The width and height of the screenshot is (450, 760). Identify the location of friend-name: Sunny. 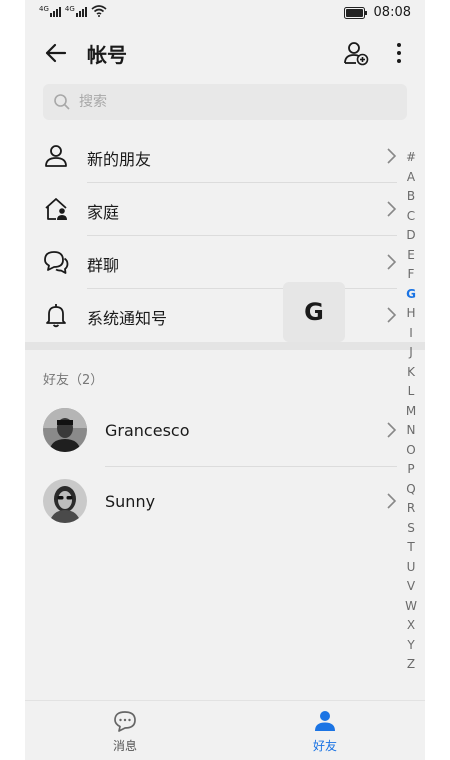
(130, 501).